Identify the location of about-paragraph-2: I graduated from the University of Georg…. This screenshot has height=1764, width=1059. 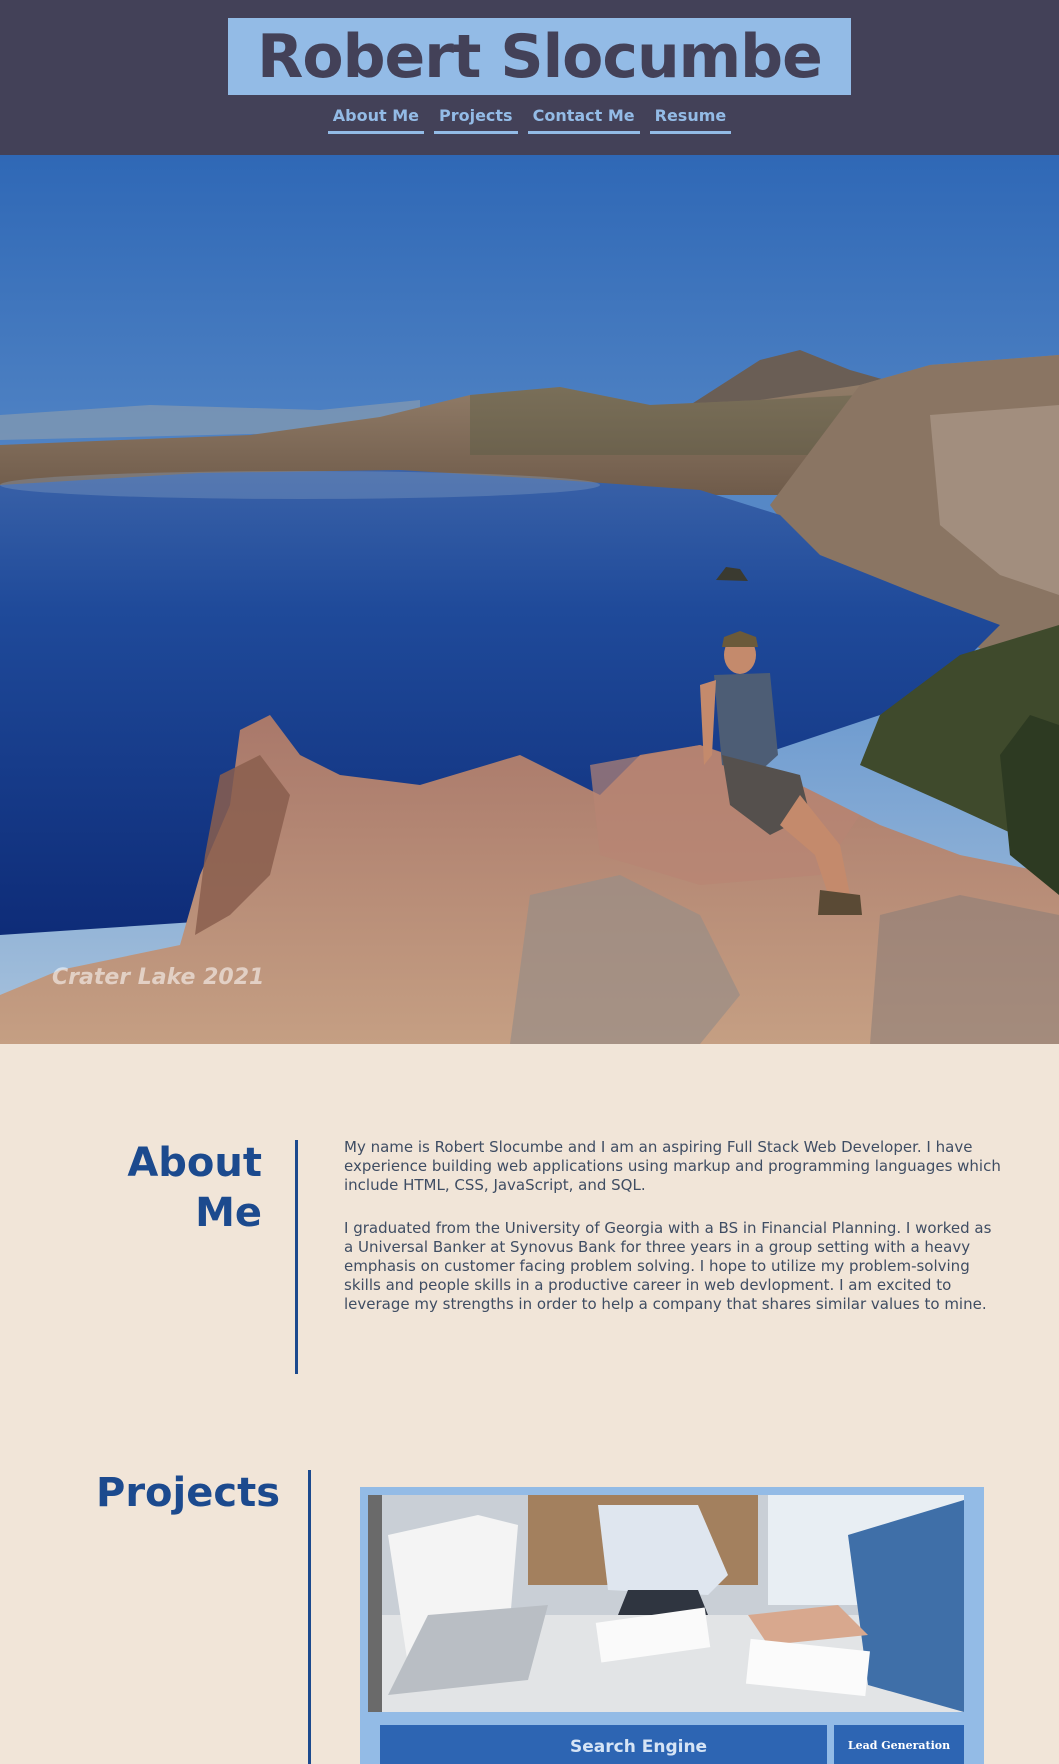
(668, 1266).